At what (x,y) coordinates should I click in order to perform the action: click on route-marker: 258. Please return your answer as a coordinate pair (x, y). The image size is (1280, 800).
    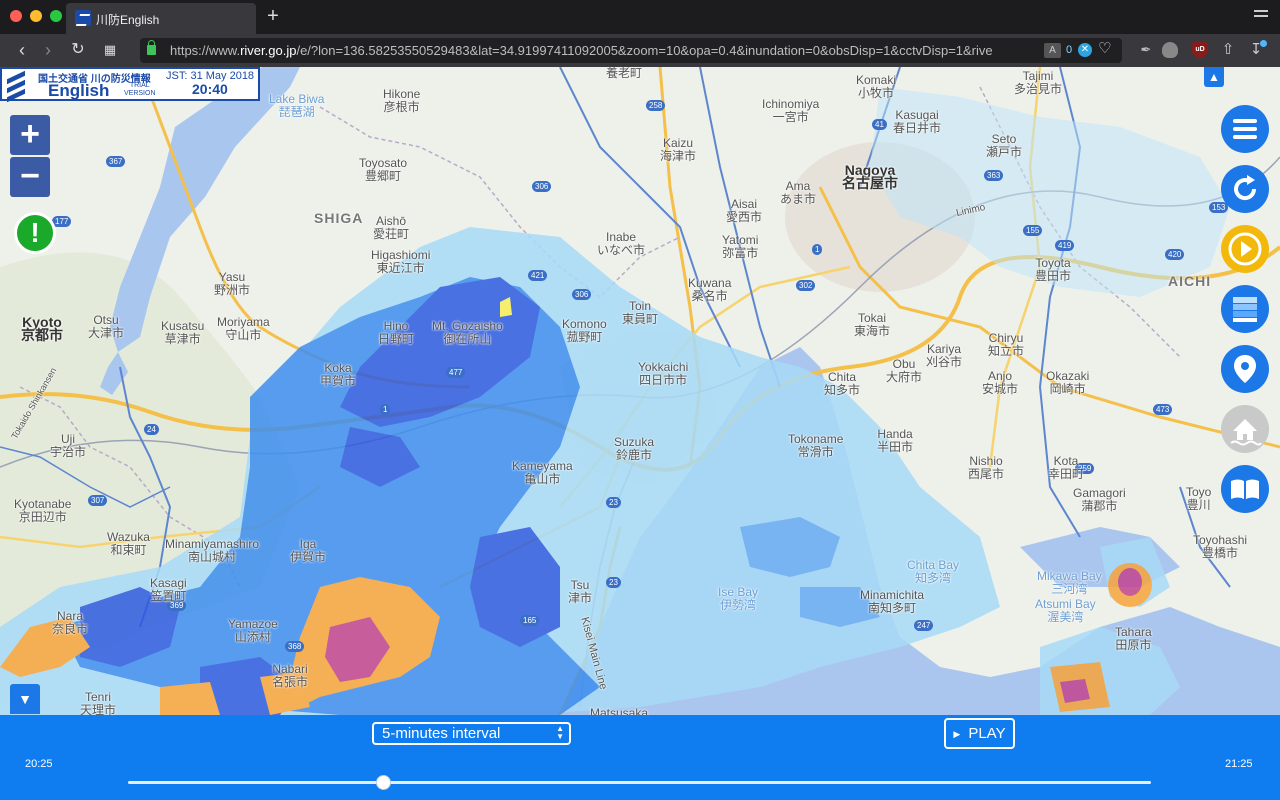
    Looking at the image, I should click on (656, 105).